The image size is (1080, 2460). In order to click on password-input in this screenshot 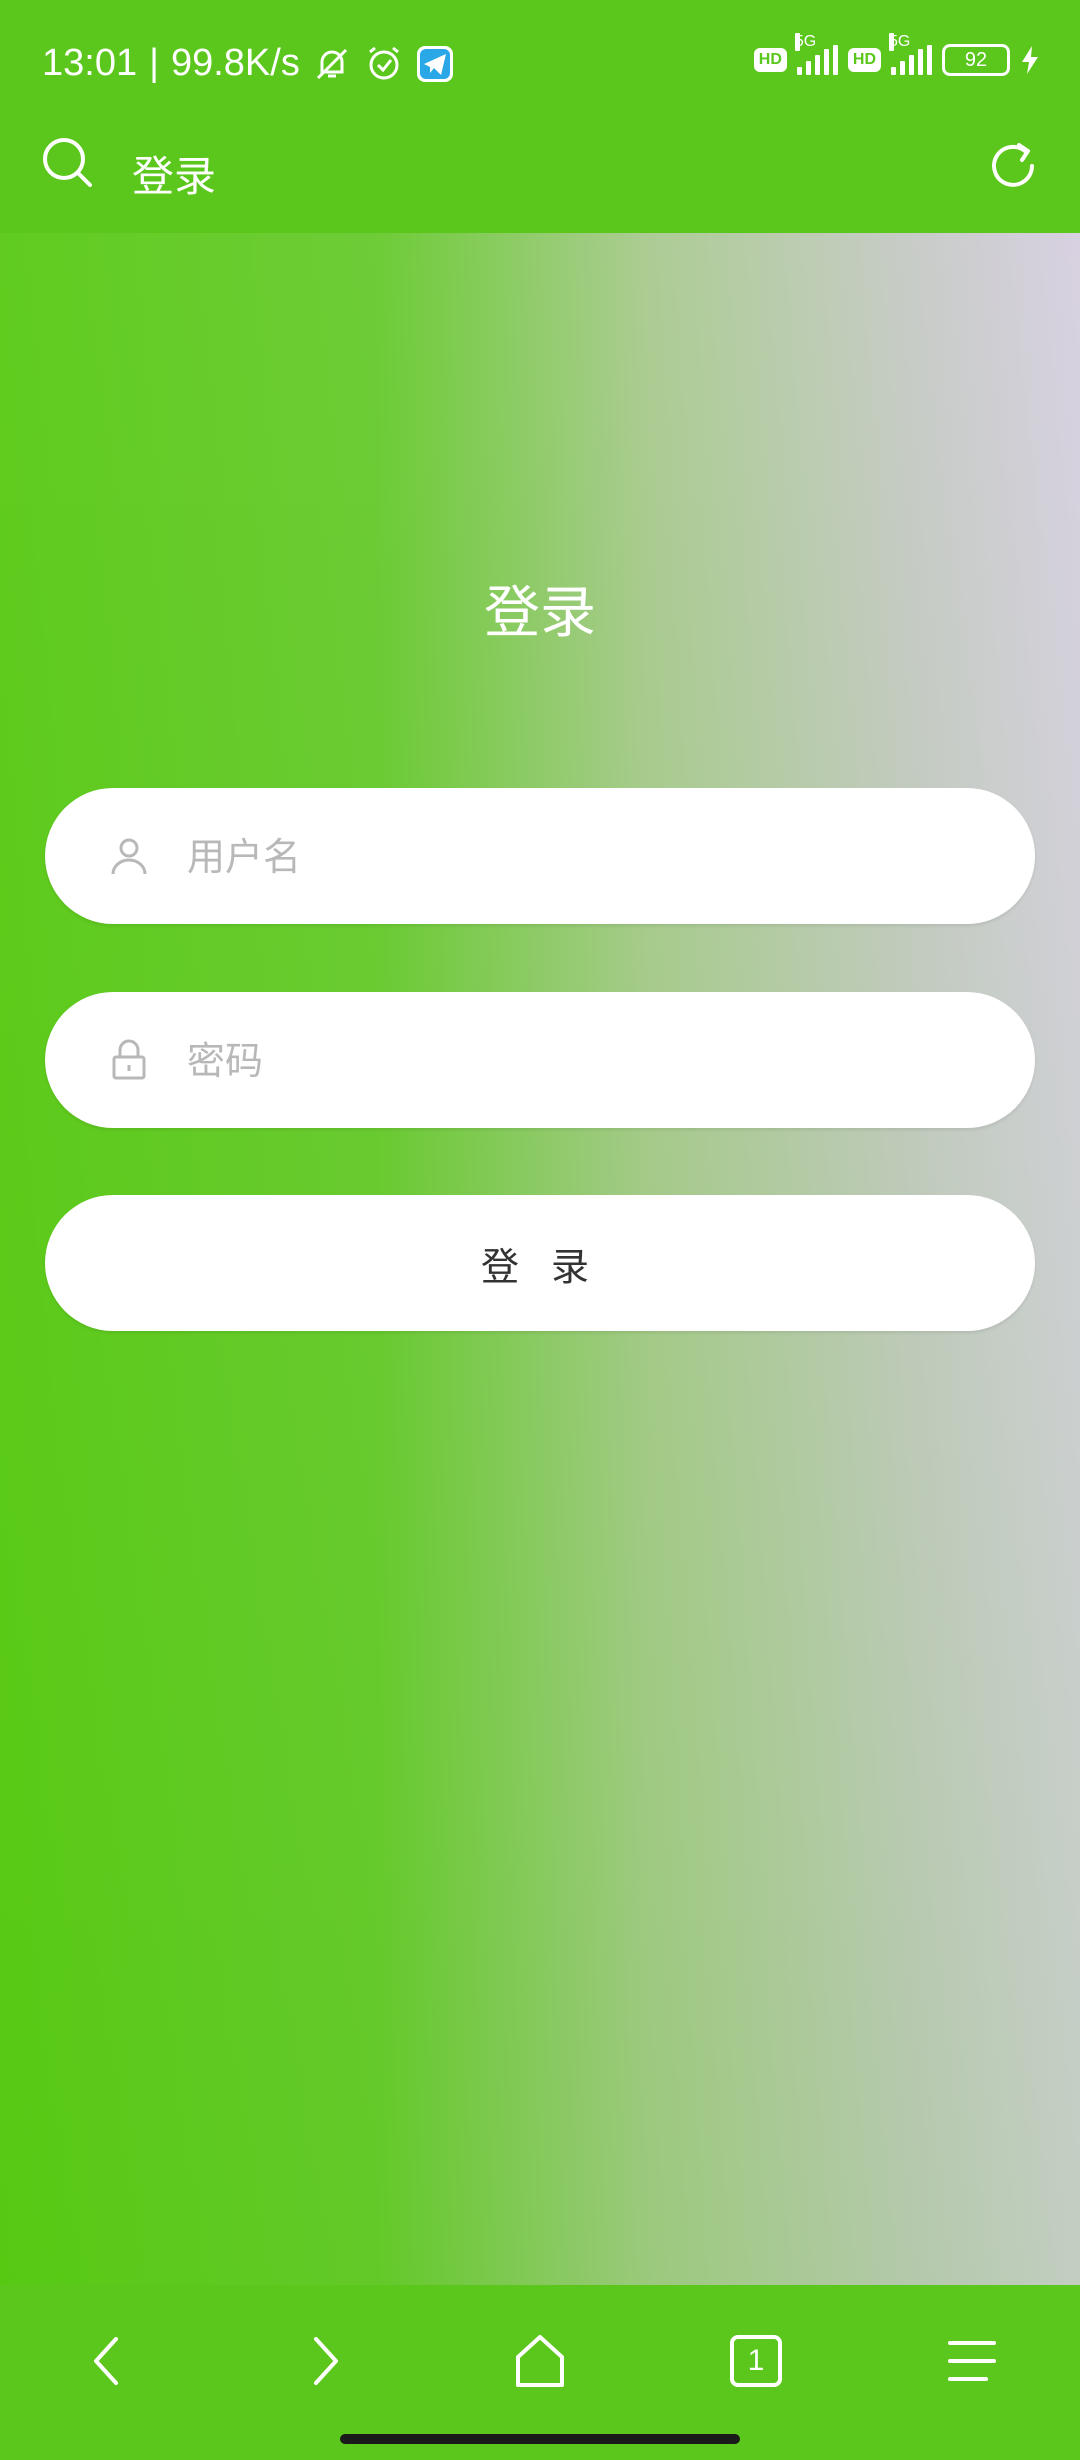, I will do `click(587, 1061)`.